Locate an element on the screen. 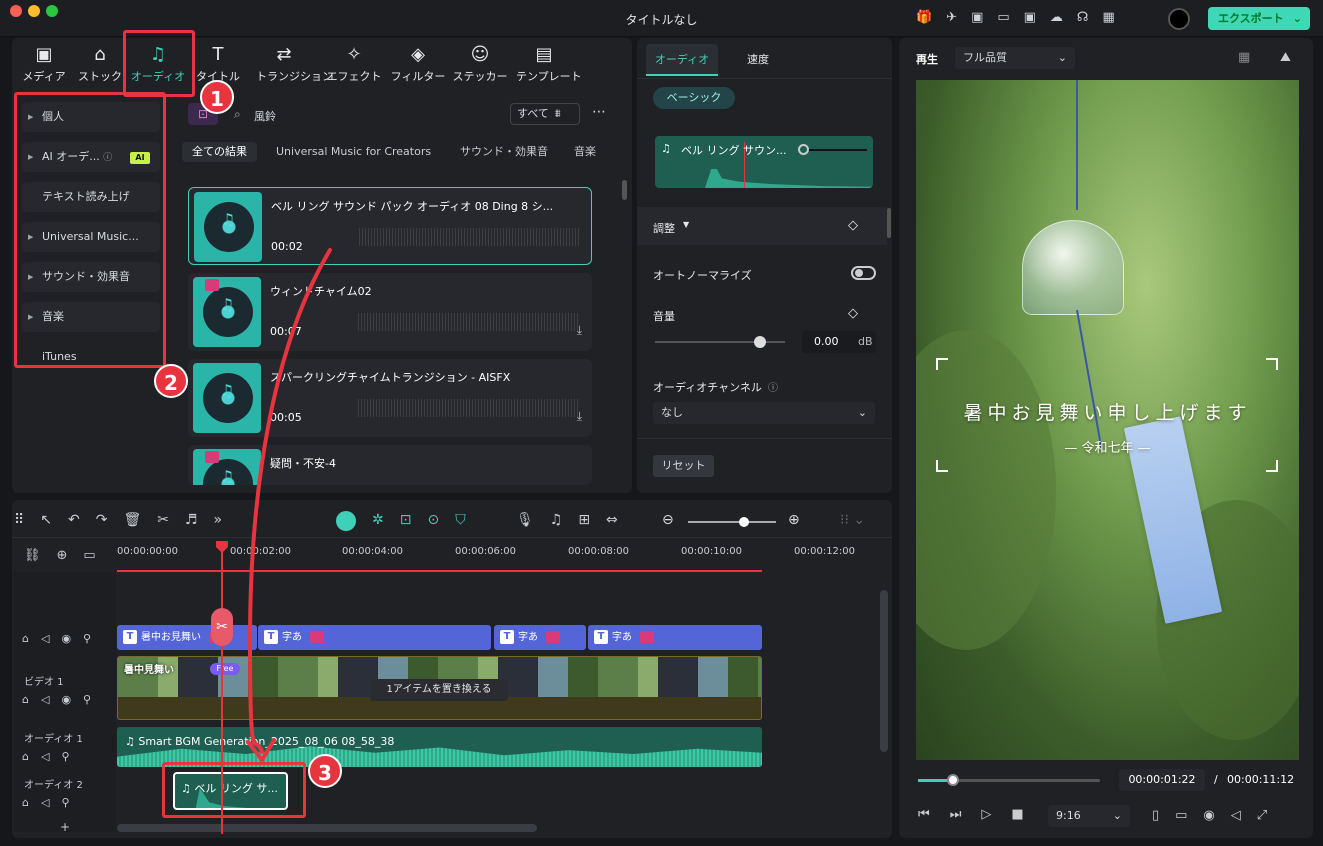 The width and height of the screenshot is (1323, 846). highlight-audio2-clip is located at coordinates (234, 790).